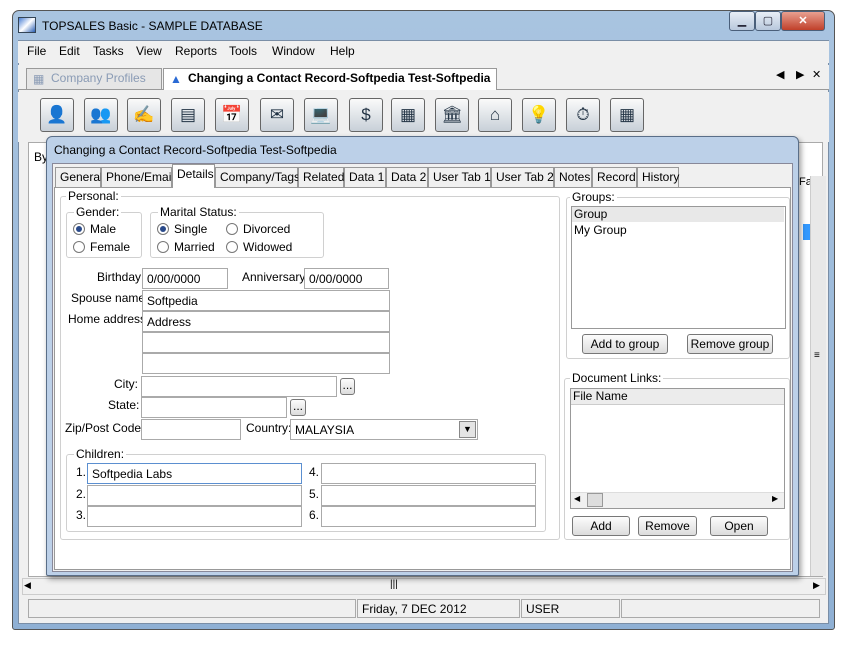  Describe the element at coordinates (658, 177) in the screenshot. I see `tab-history: History` at that location.